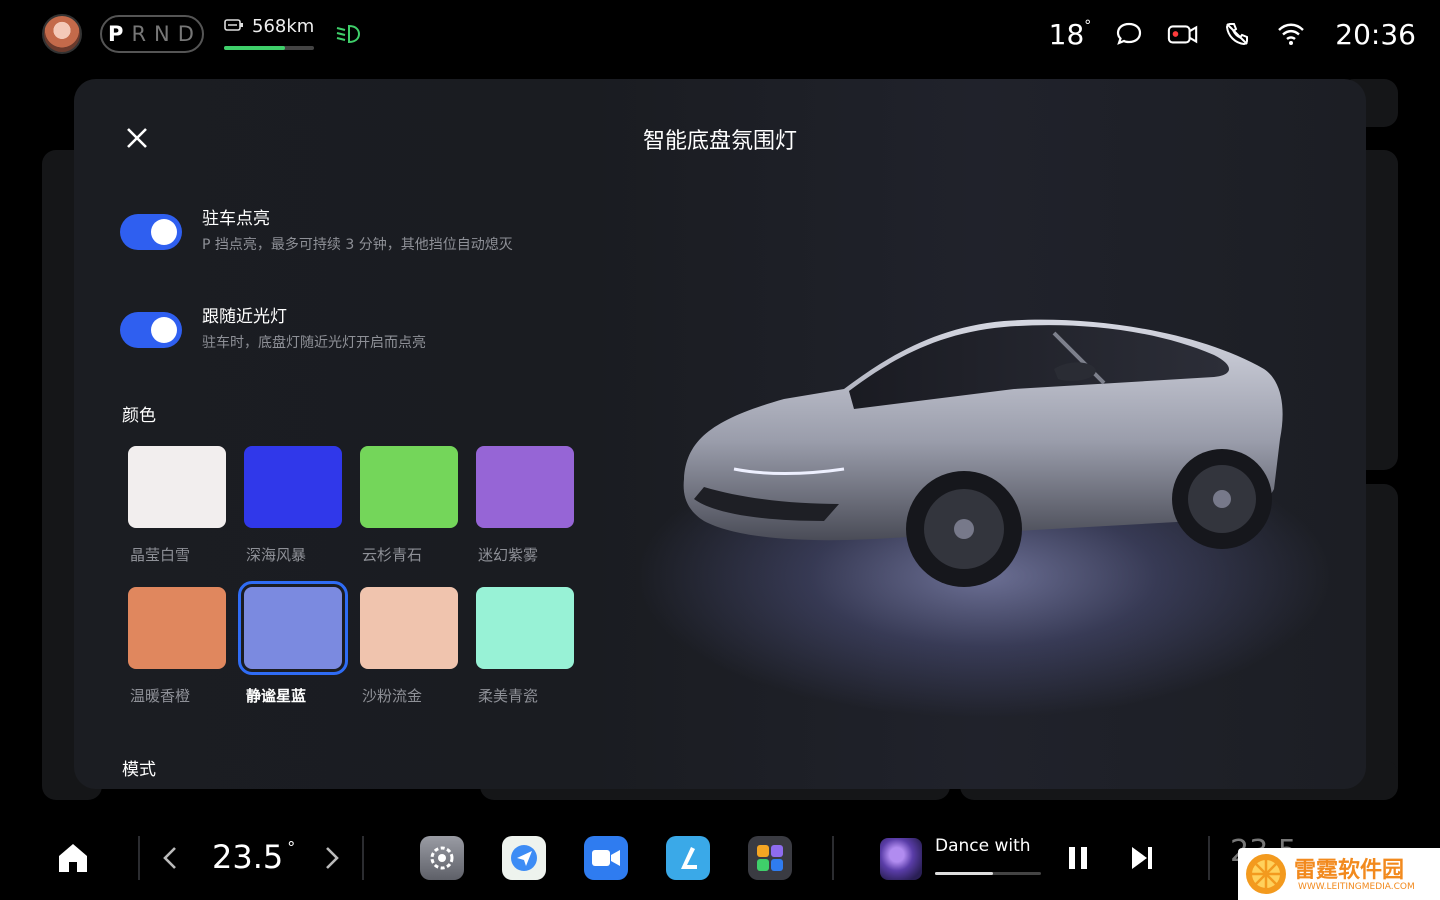 The height and width of the screenshot is (900, 1440). What do you see at coordinates (283, 26) in the screenshot?
I see `range-value: 568km` at bounding box center [283, 26].